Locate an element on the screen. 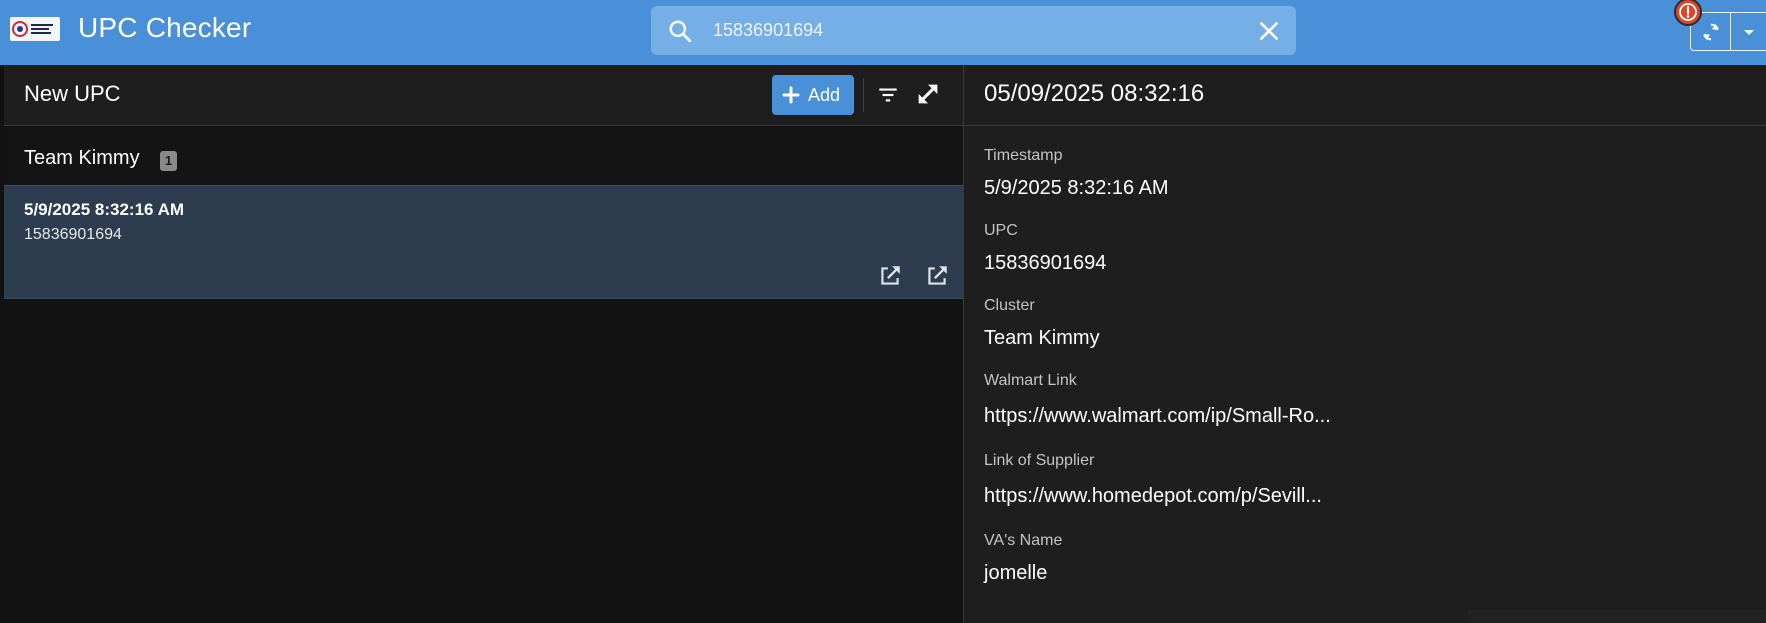 The height and width of the screenshot is (623, 1766). search-bar is located at coordinates (973, 30).